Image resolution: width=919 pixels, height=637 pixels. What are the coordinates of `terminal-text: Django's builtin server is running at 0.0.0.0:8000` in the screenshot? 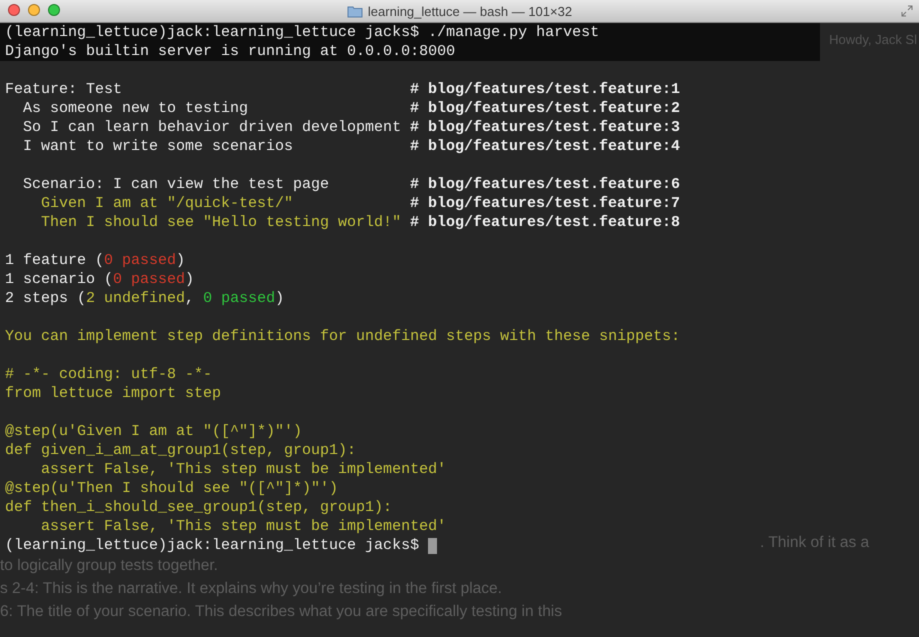 It's located at (230, 51).